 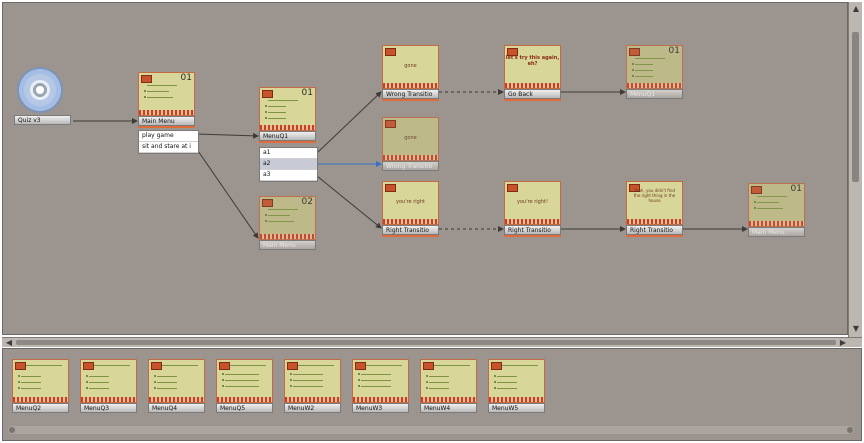 What do you see at coordinates (227, 193) in the screenshot?
I see `link-sitstare-mainmenu2` at bounding box center [227, 193].